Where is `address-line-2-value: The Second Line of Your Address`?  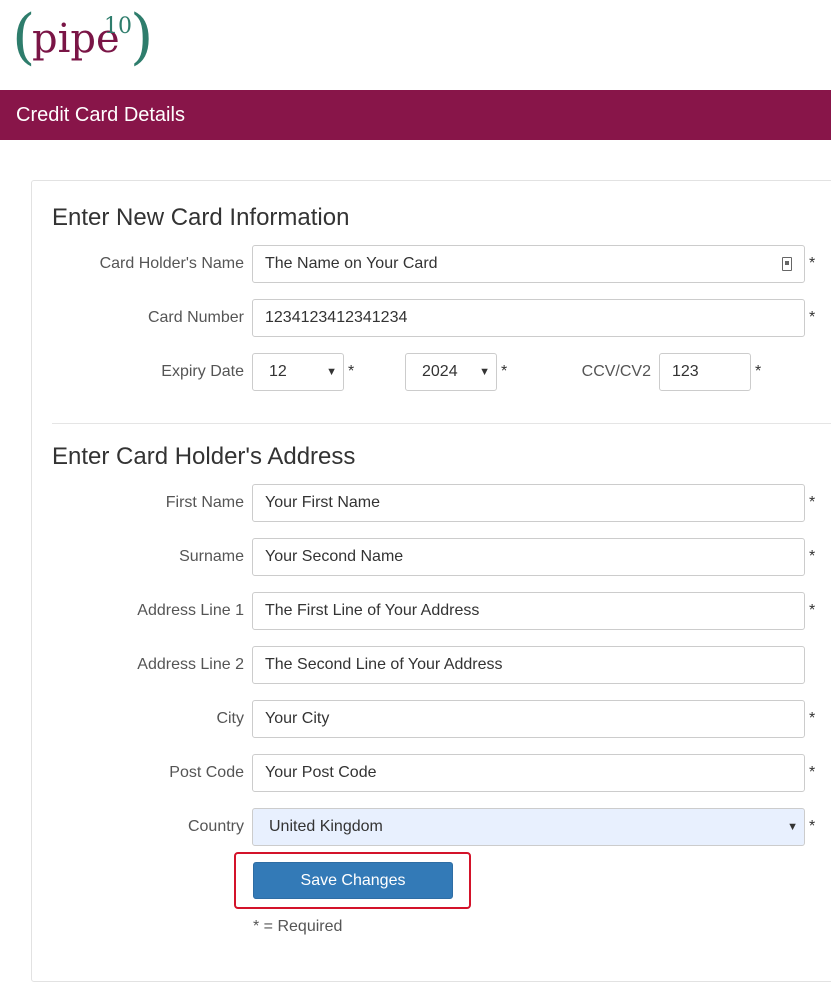 address-line-2-value: The Second Line of Your Address is located at coordinates (384, 664).